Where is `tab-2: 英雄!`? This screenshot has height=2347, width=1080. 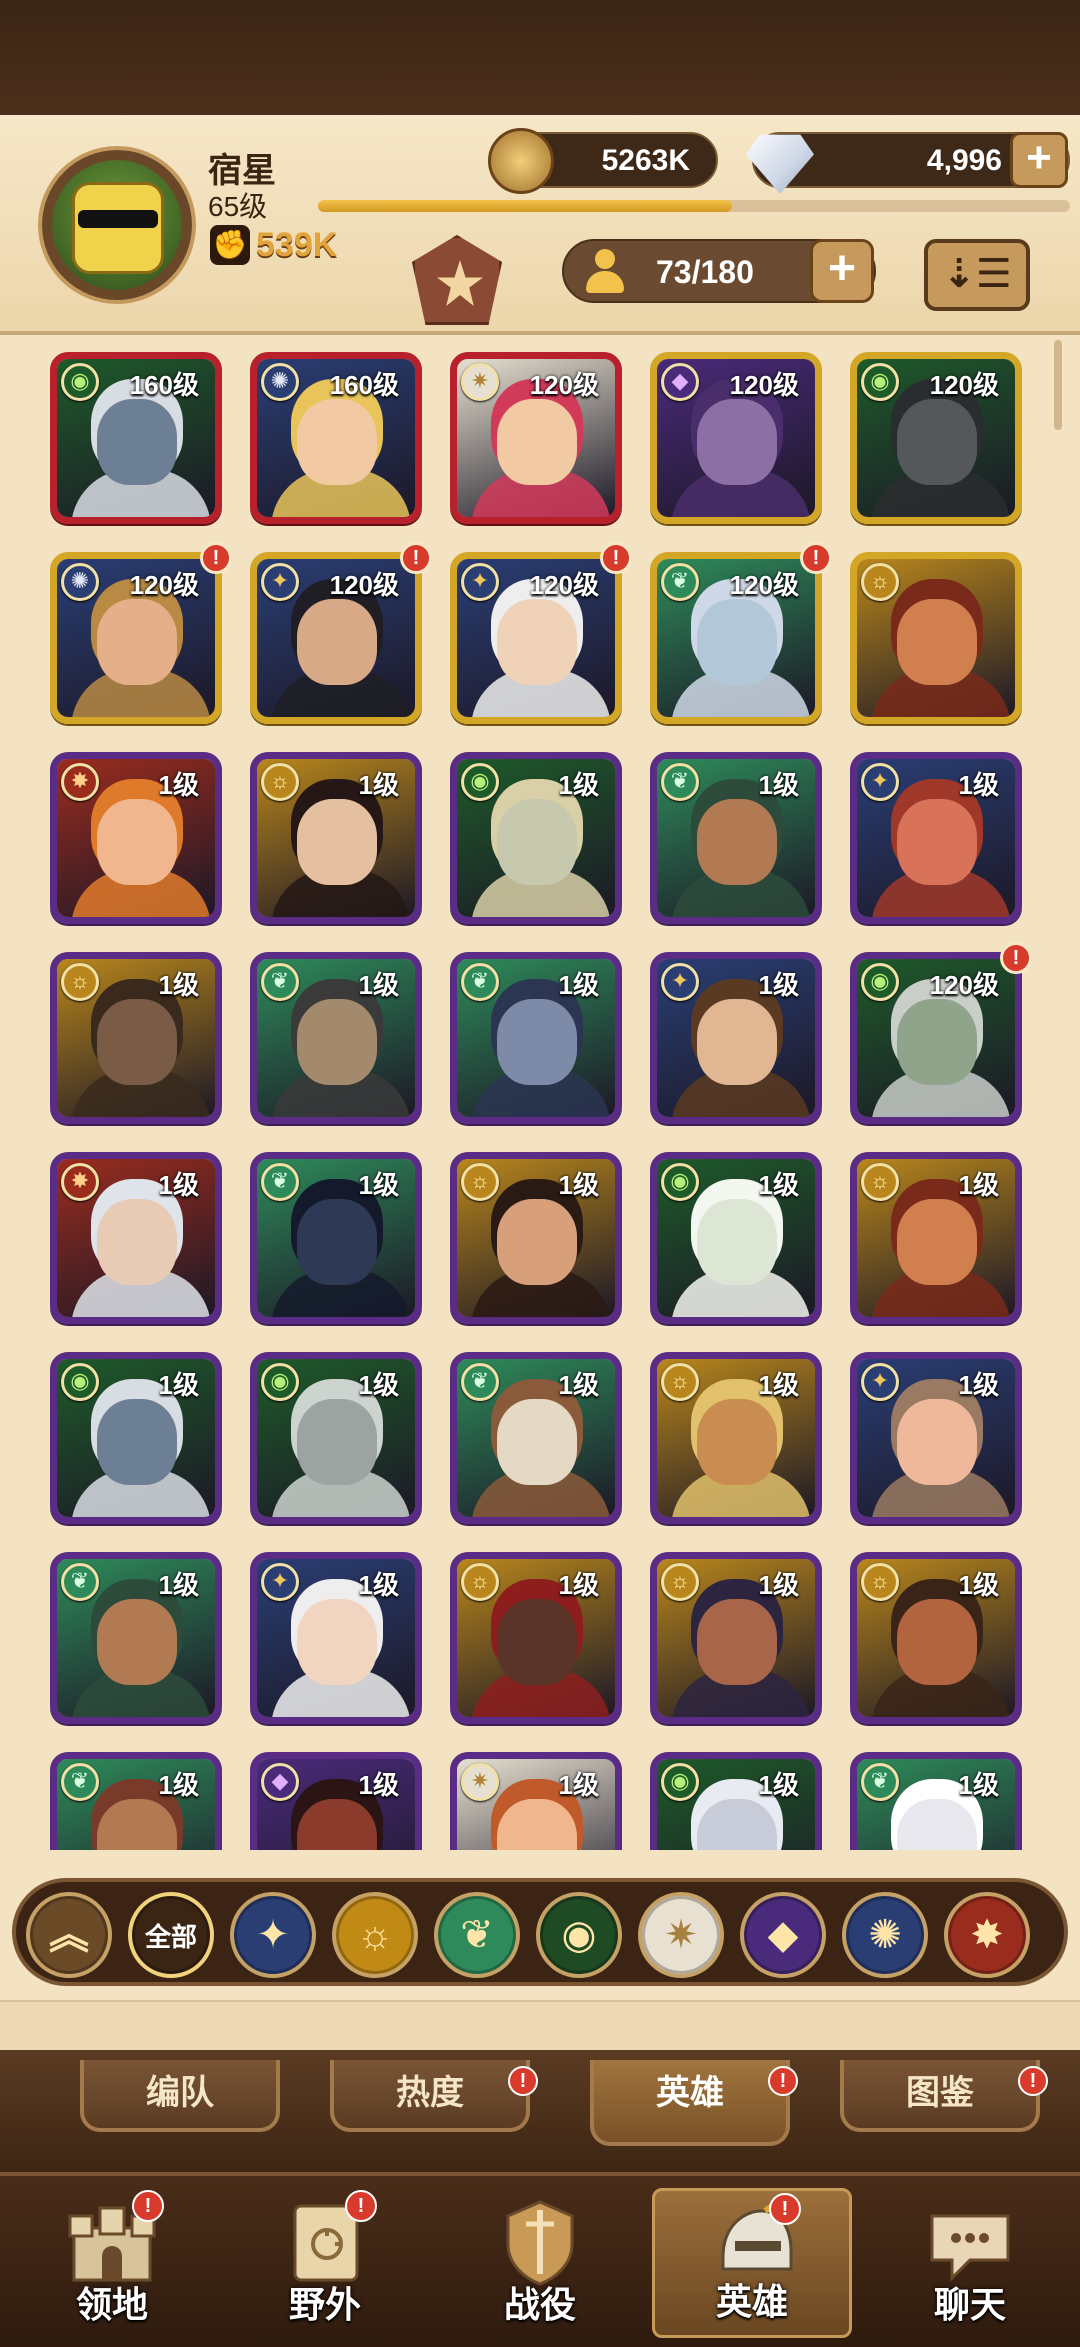
tab-2: 英雄! is located at coordinates (694, 2103).